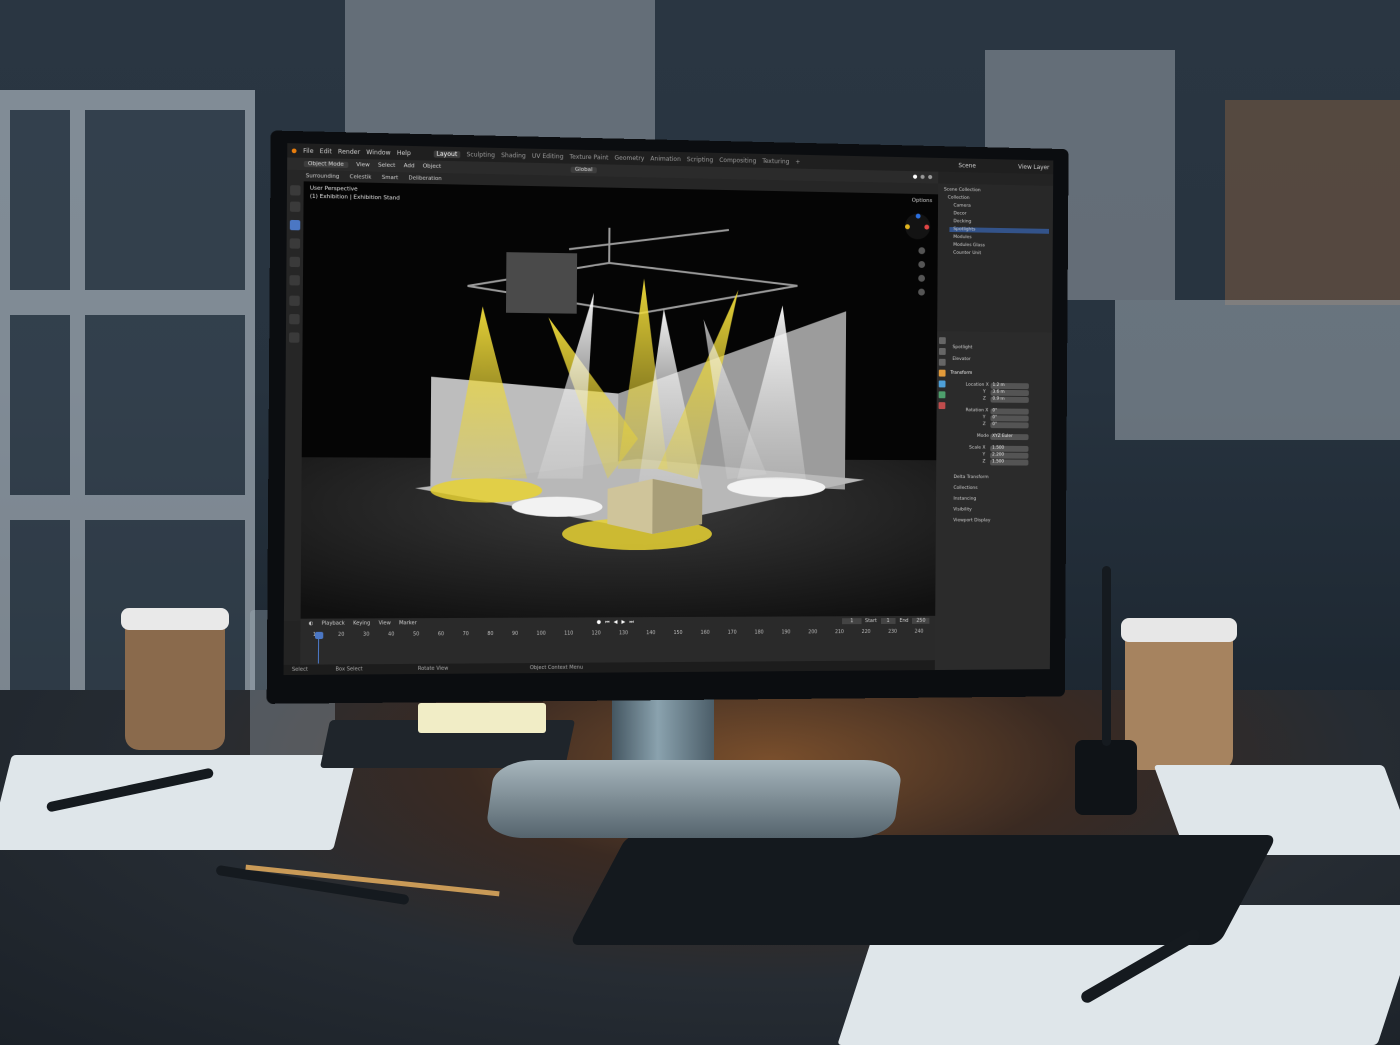 The image size is (1400, 1045). What do you see at coordinates (295, 206) in the screenshot?
I see `cursor-tool-icon` at bounding box center [295, 206].